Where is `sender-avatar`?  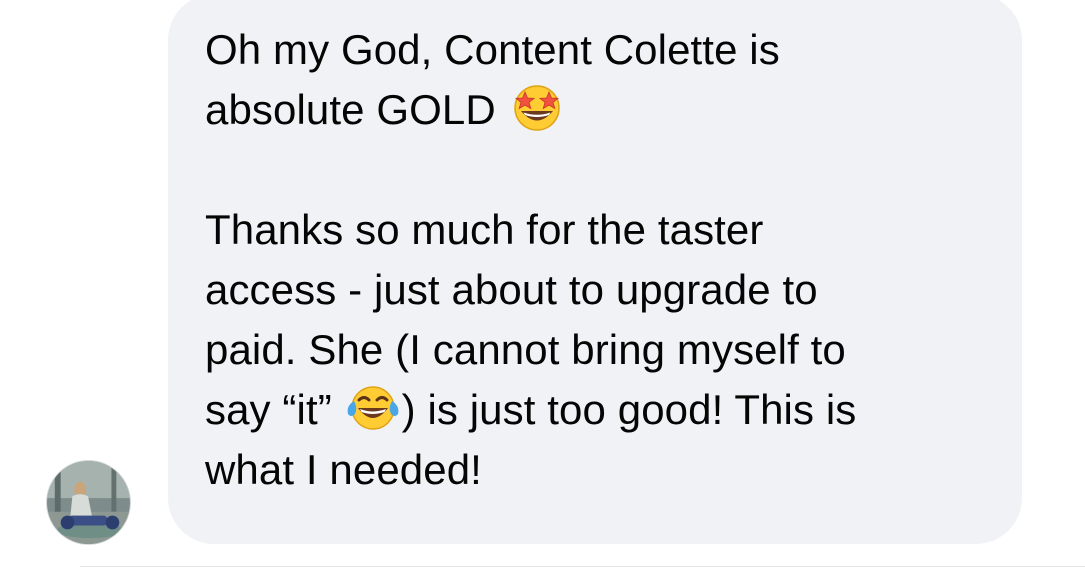
sender-avatar is located at coordinates (88, 502).